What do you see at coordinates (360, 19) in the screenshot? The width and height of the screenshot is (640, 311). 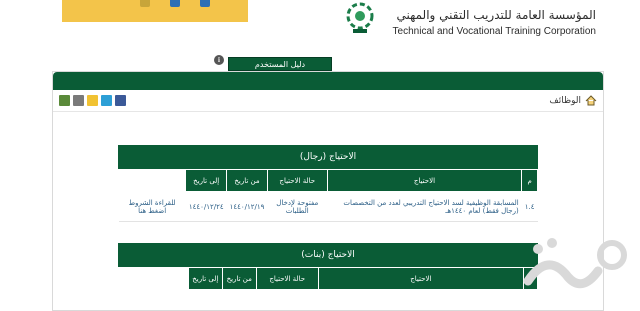 I see `tvtc-logo-icon` at bounding box center [360, 19].